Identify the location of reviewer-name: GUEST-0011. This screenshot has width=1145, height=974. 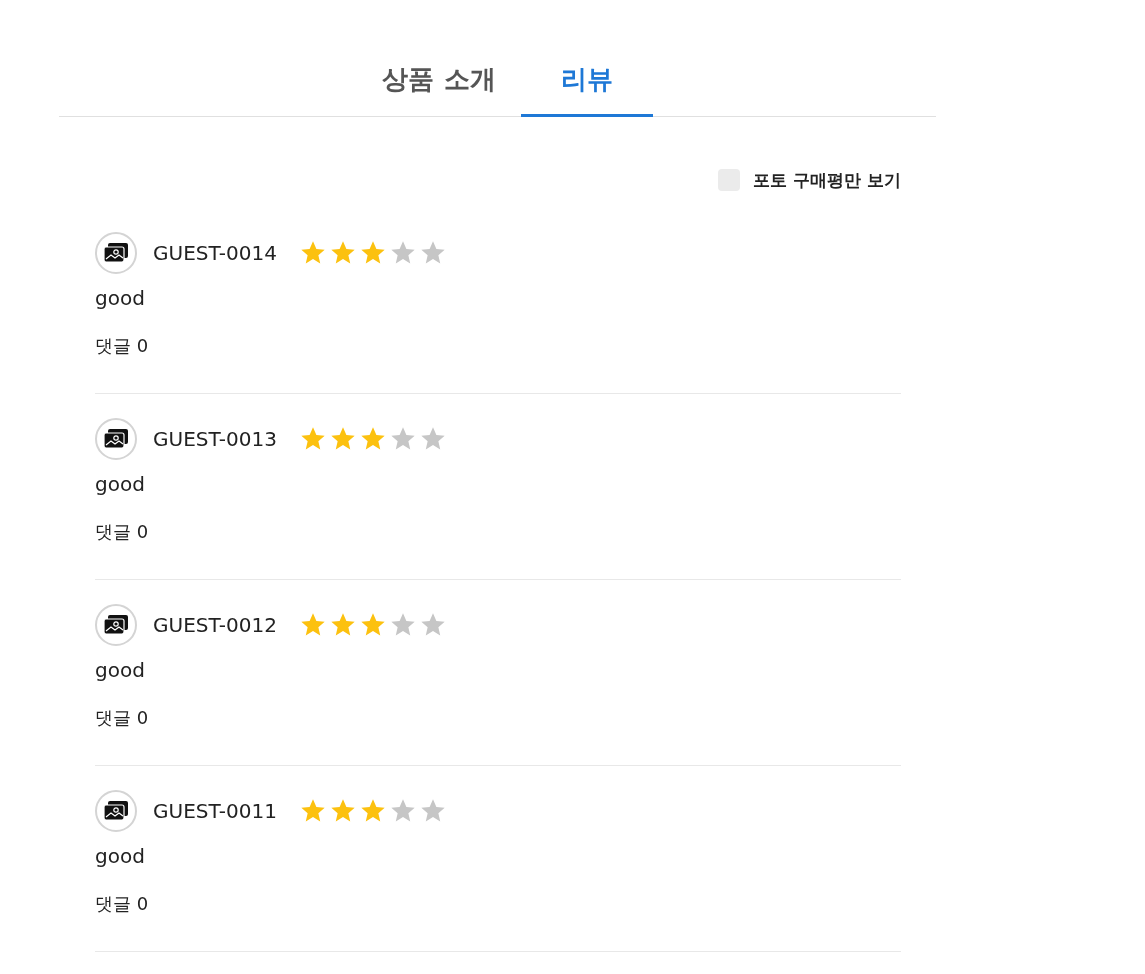
(215, 811).